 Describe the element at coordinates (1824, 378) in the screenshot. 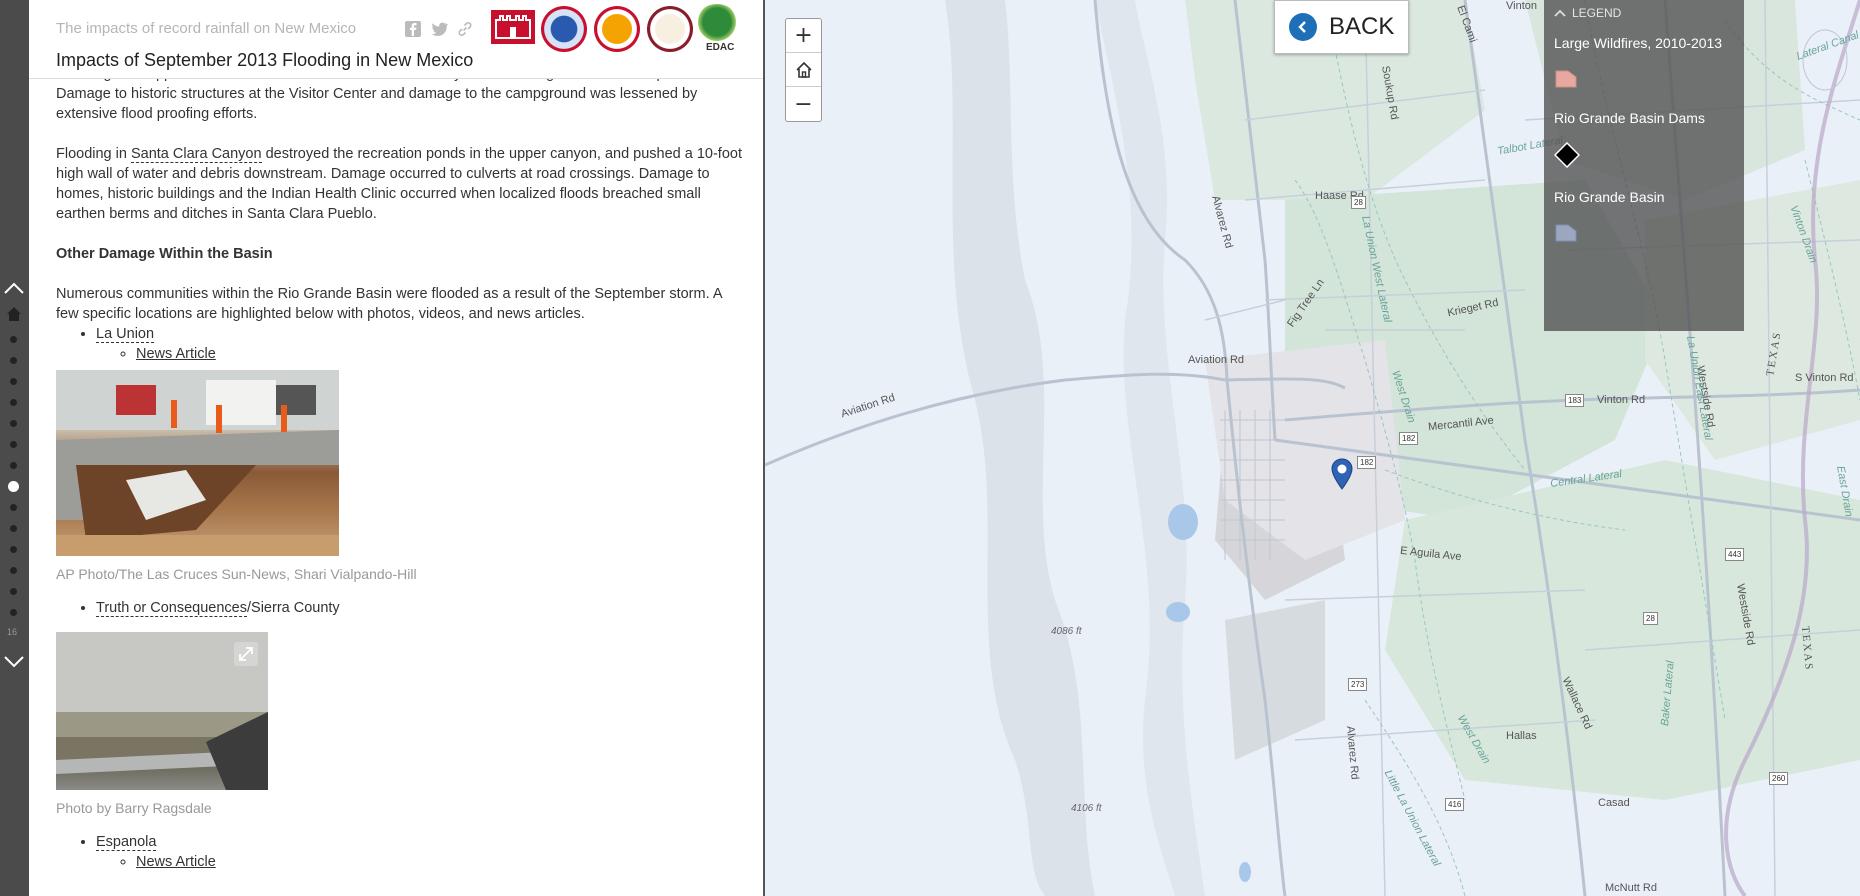

I see `road-label: S Vinton Rd` at that location.